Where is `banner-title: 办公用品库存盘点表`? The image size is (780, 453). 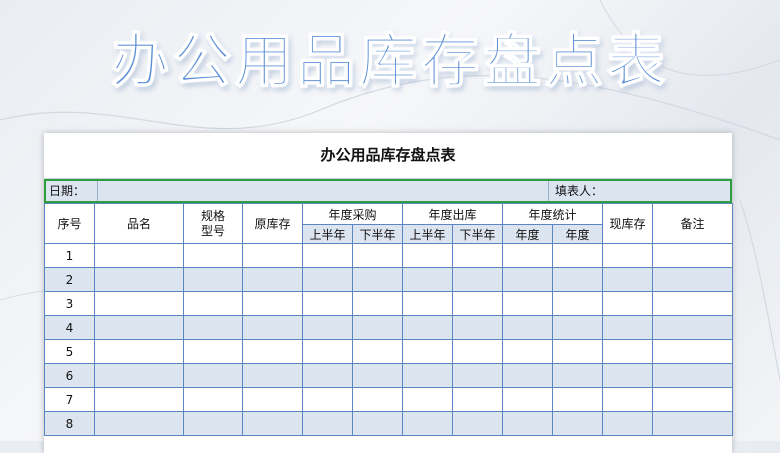 banner-title: 办公用品库存盘点表 is located at coordinates (389, 61).